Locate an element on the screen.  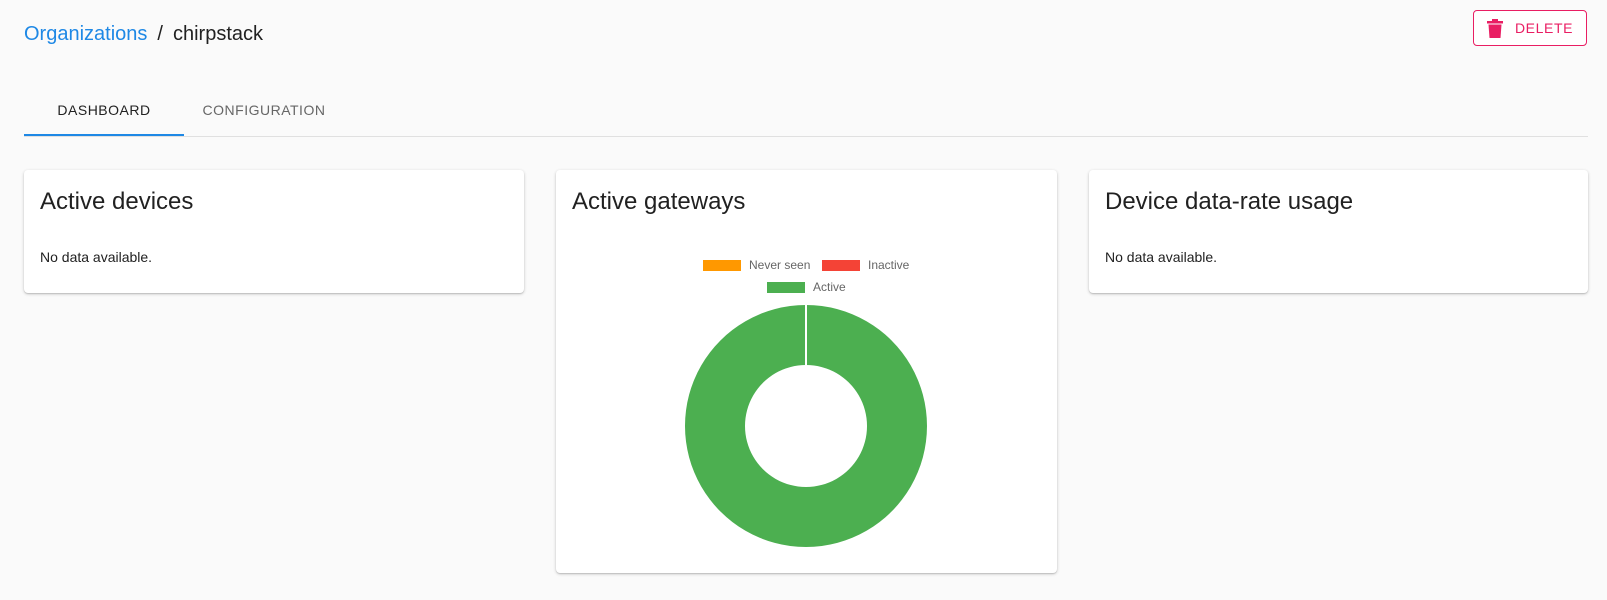
delete-button-label: DELETE is located at coordinates (1544, 28).